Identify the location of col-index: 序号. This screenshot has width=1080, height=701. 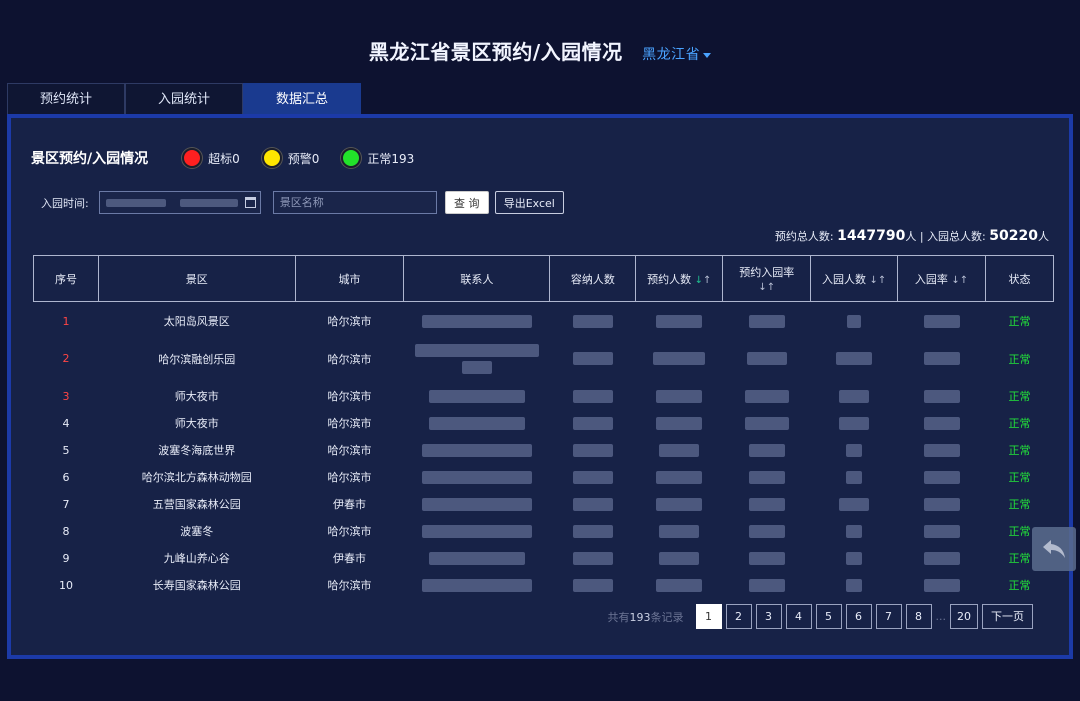
(66, 278).